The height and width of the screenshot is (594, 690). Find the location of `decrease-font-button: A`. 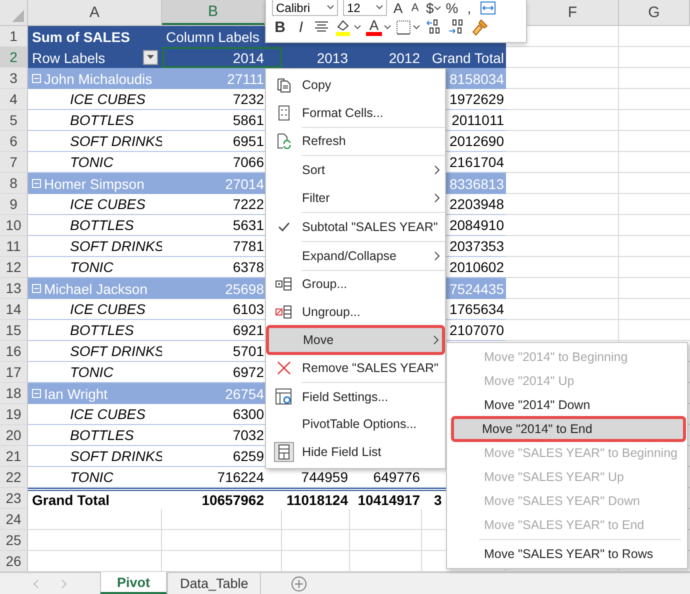

decrease-font-button: A is located at coordinates (415, 8).